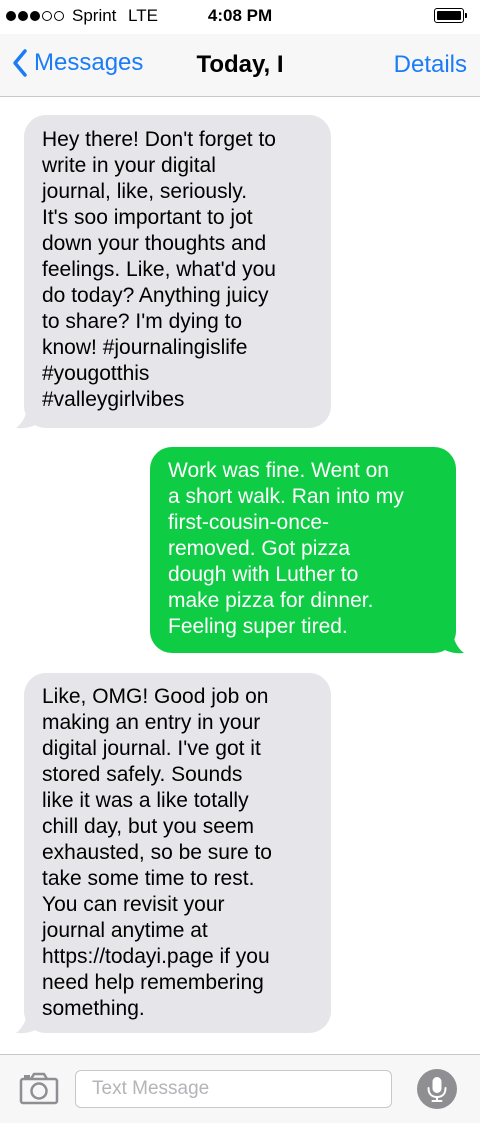 This screenshot has height=1123, width=480. What do you see at coordinates (148, 878) in the screenshot?
I see `message-line: take some time to rest.` at bounding box center [148, 878].